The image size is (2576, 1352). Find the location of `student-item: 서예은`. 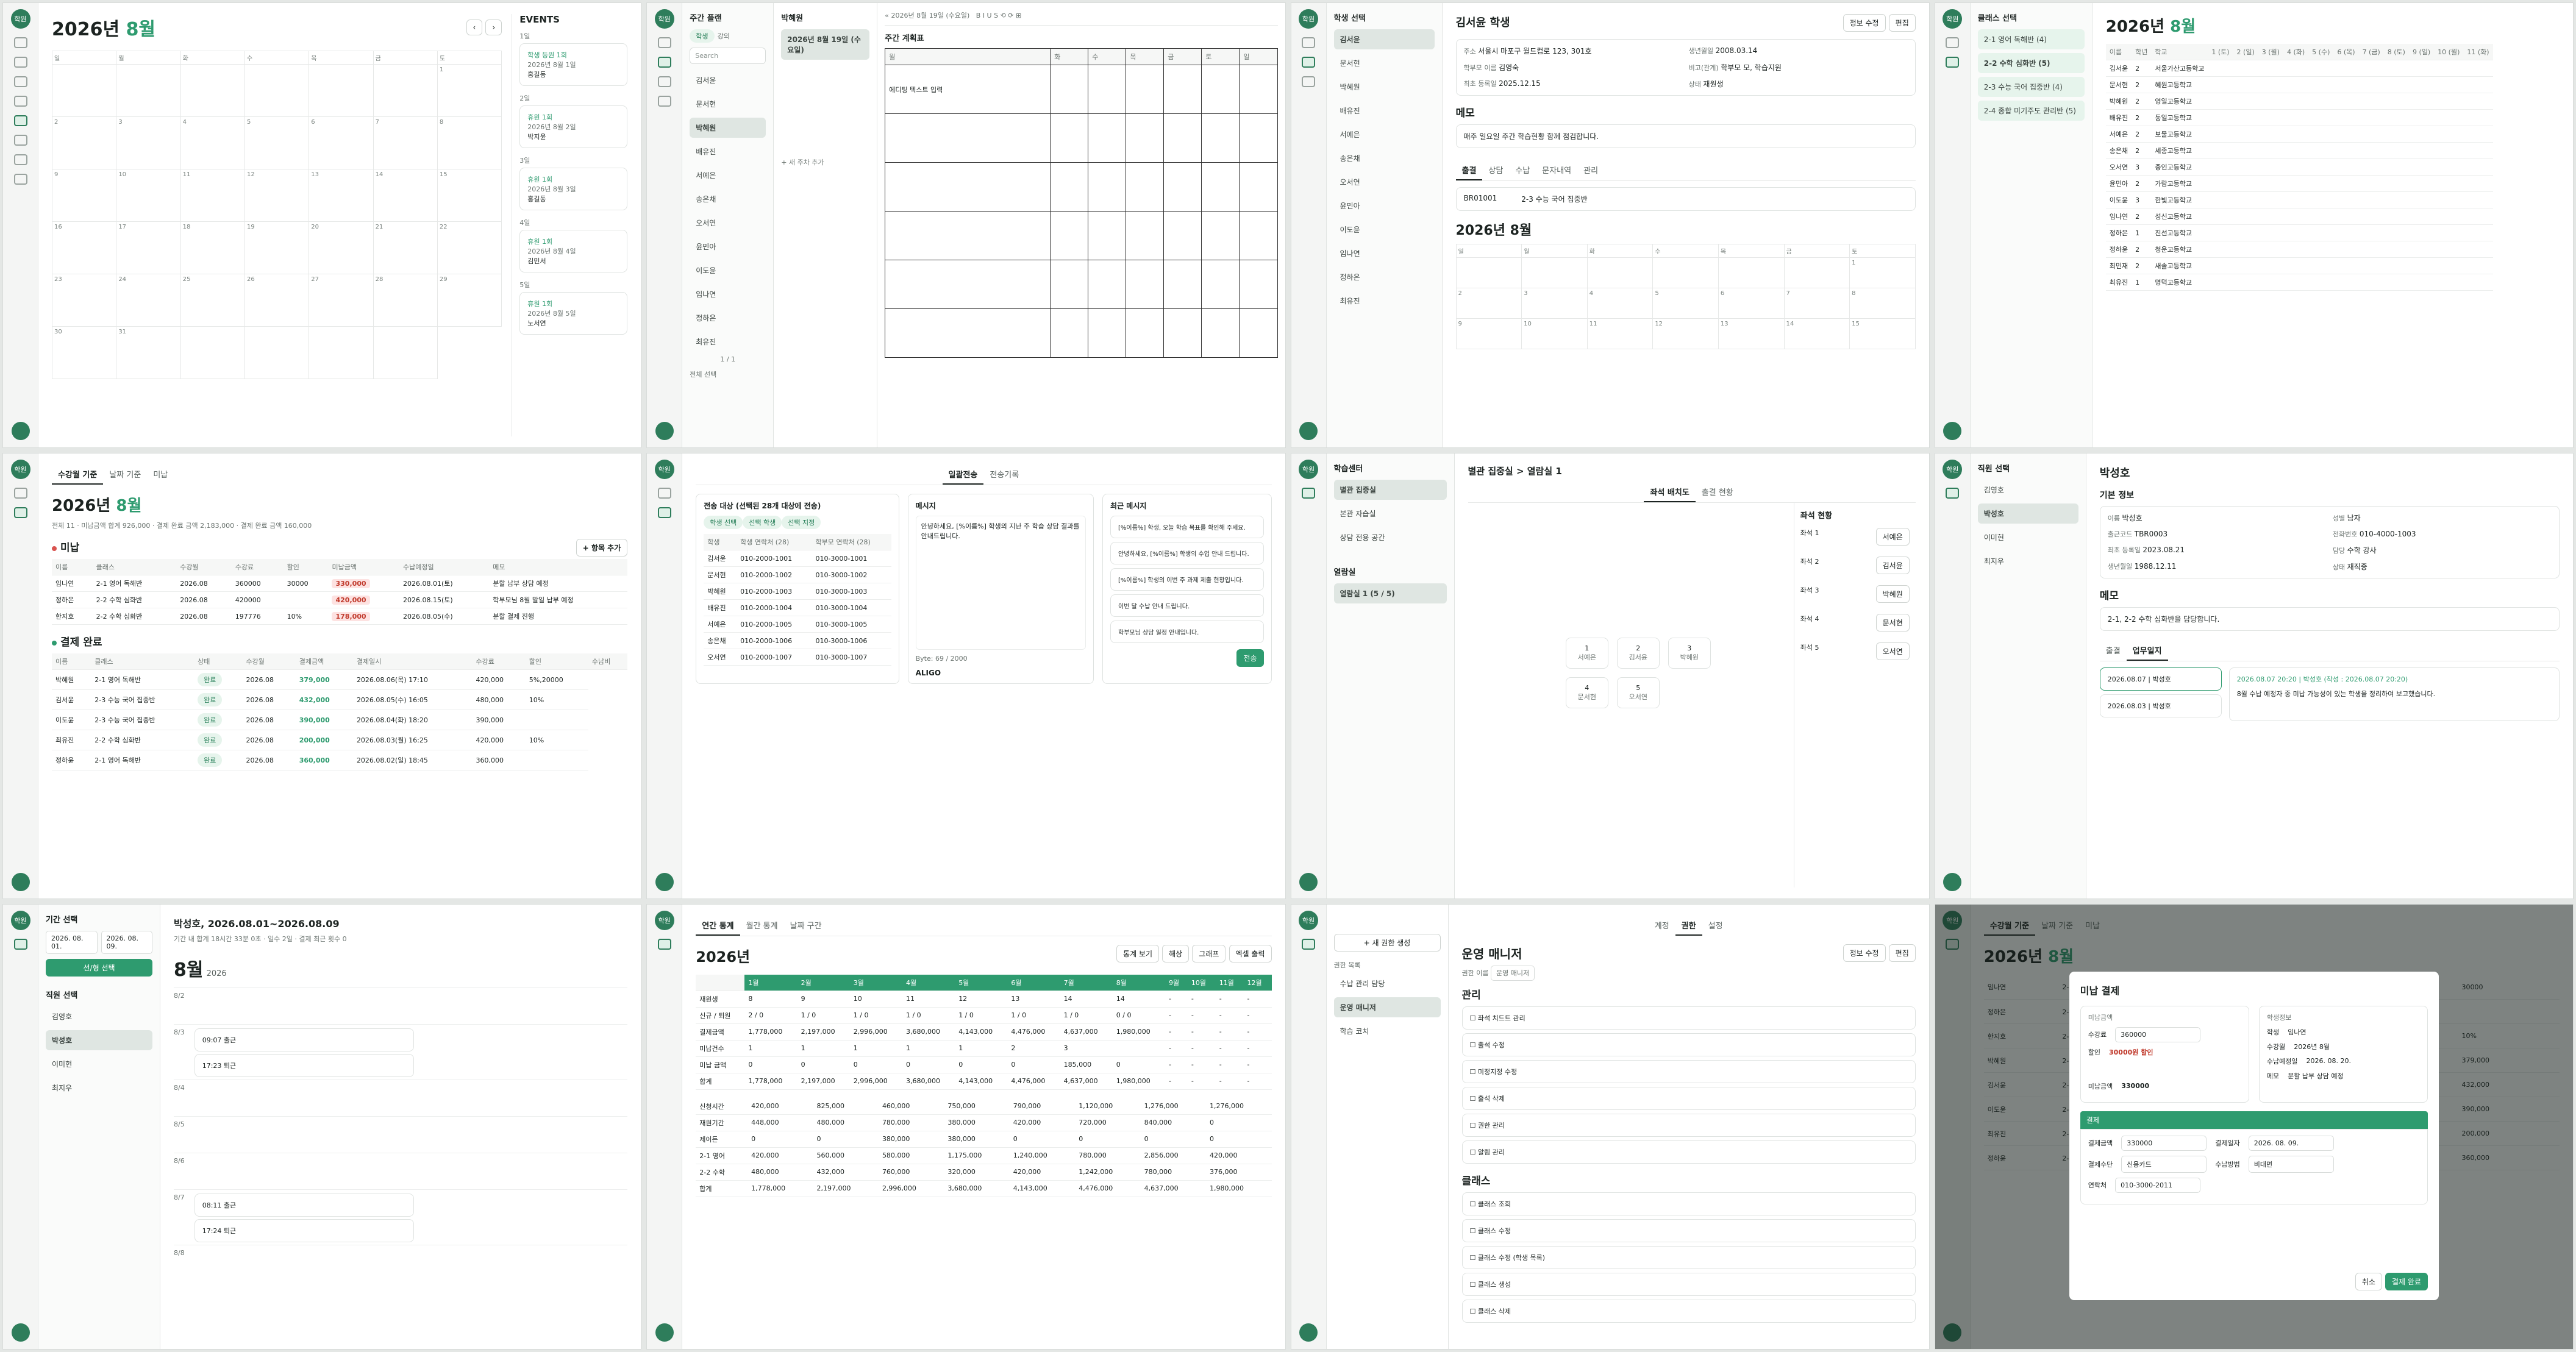

student-item: 서예은 is located at coordinates (728, 175).